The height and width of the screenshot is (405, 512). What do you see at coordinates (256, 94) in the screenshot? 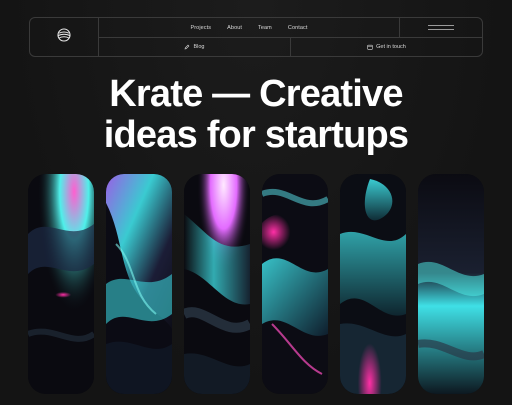
I see `hero-line-1: Krate — Creative` at bounding box center [256, 94].